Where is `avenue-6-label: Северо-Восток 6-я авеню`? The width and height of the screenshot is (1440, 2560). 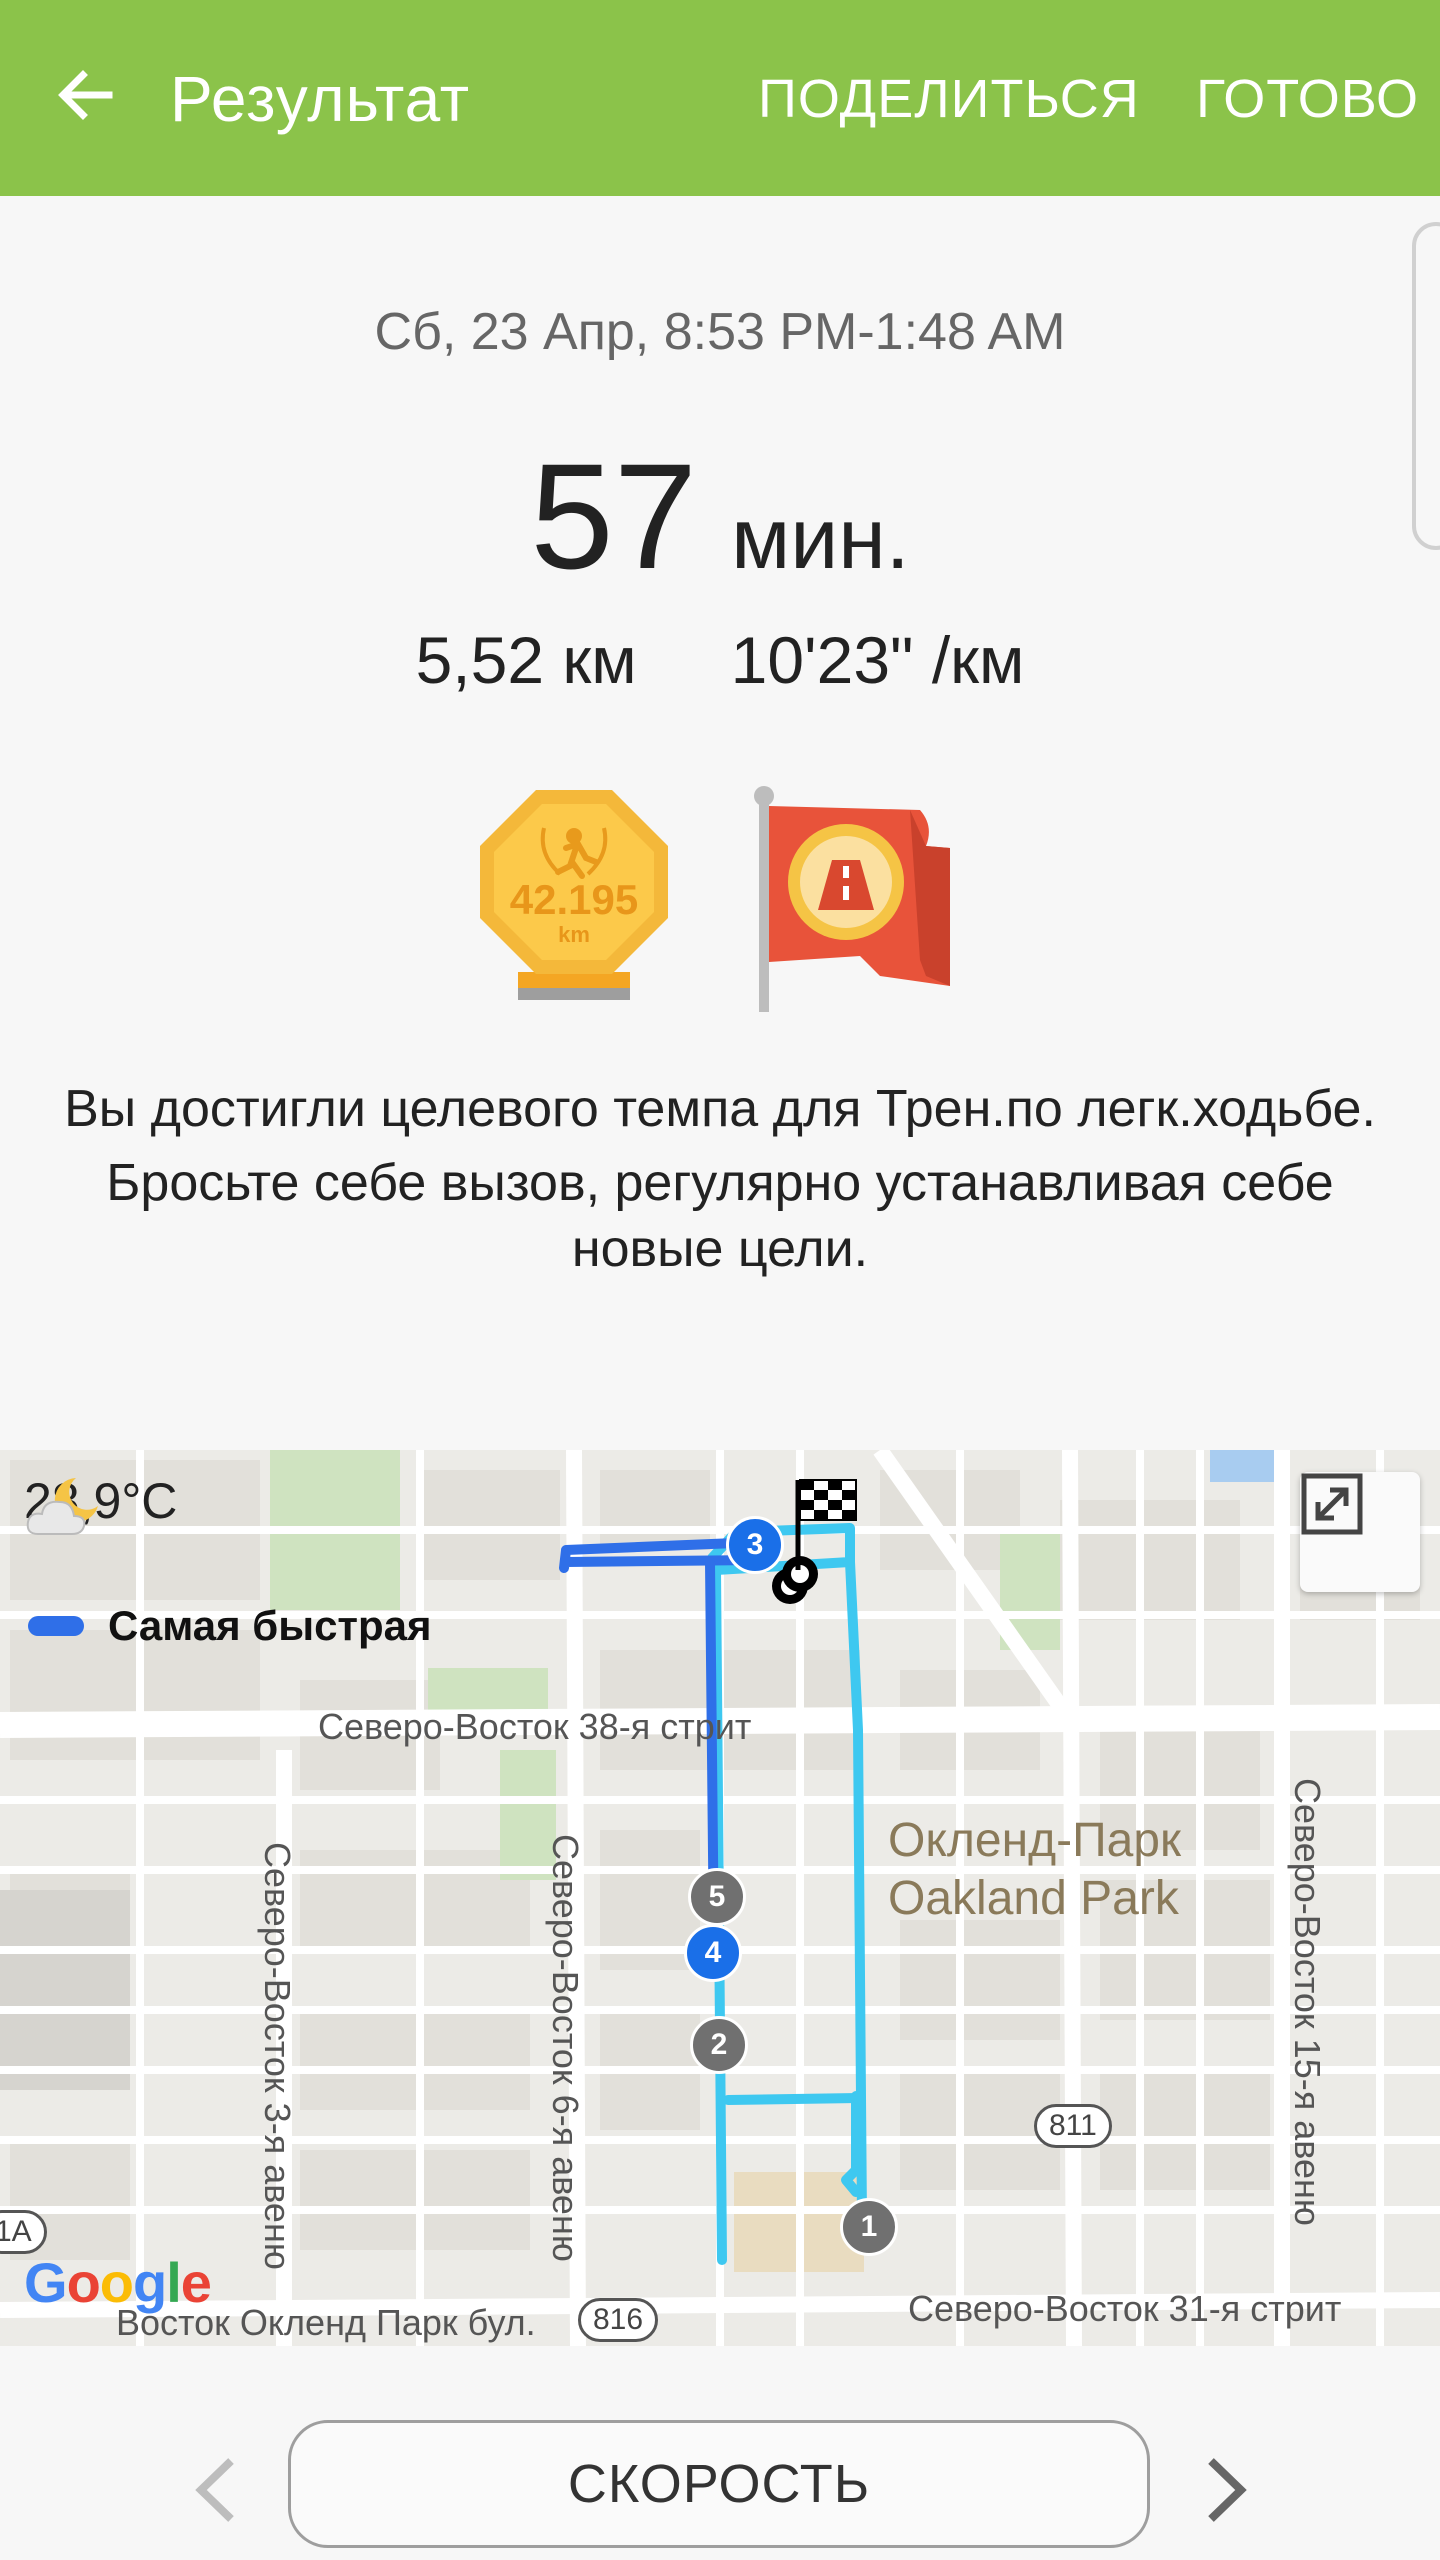
avenue-6-label: Северо-Восток 6-я авеню is located at coordinates (565, 2048).